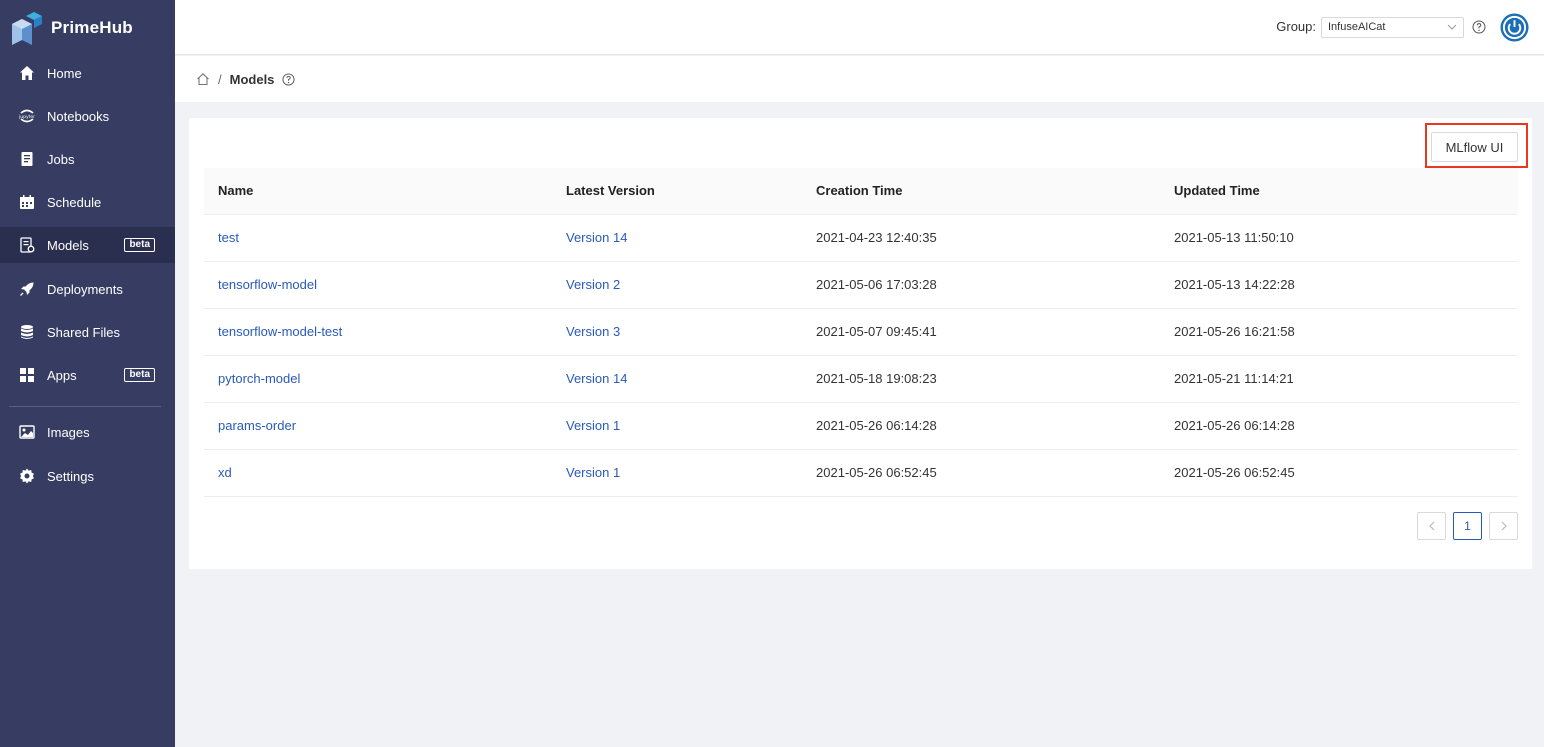 The width and height of the screenshot is (1544, 747). I want to click on model-name-link: test, so click(228, 237).